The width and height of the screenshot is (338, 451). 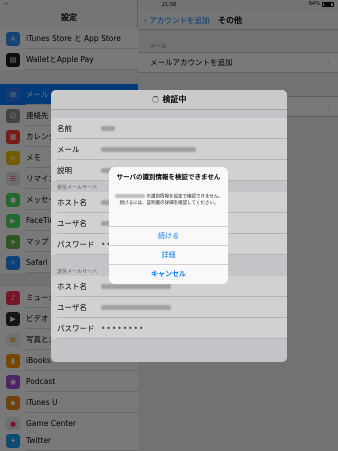 I want to click on continue-button: 続ける, so click(x=168, y=235).